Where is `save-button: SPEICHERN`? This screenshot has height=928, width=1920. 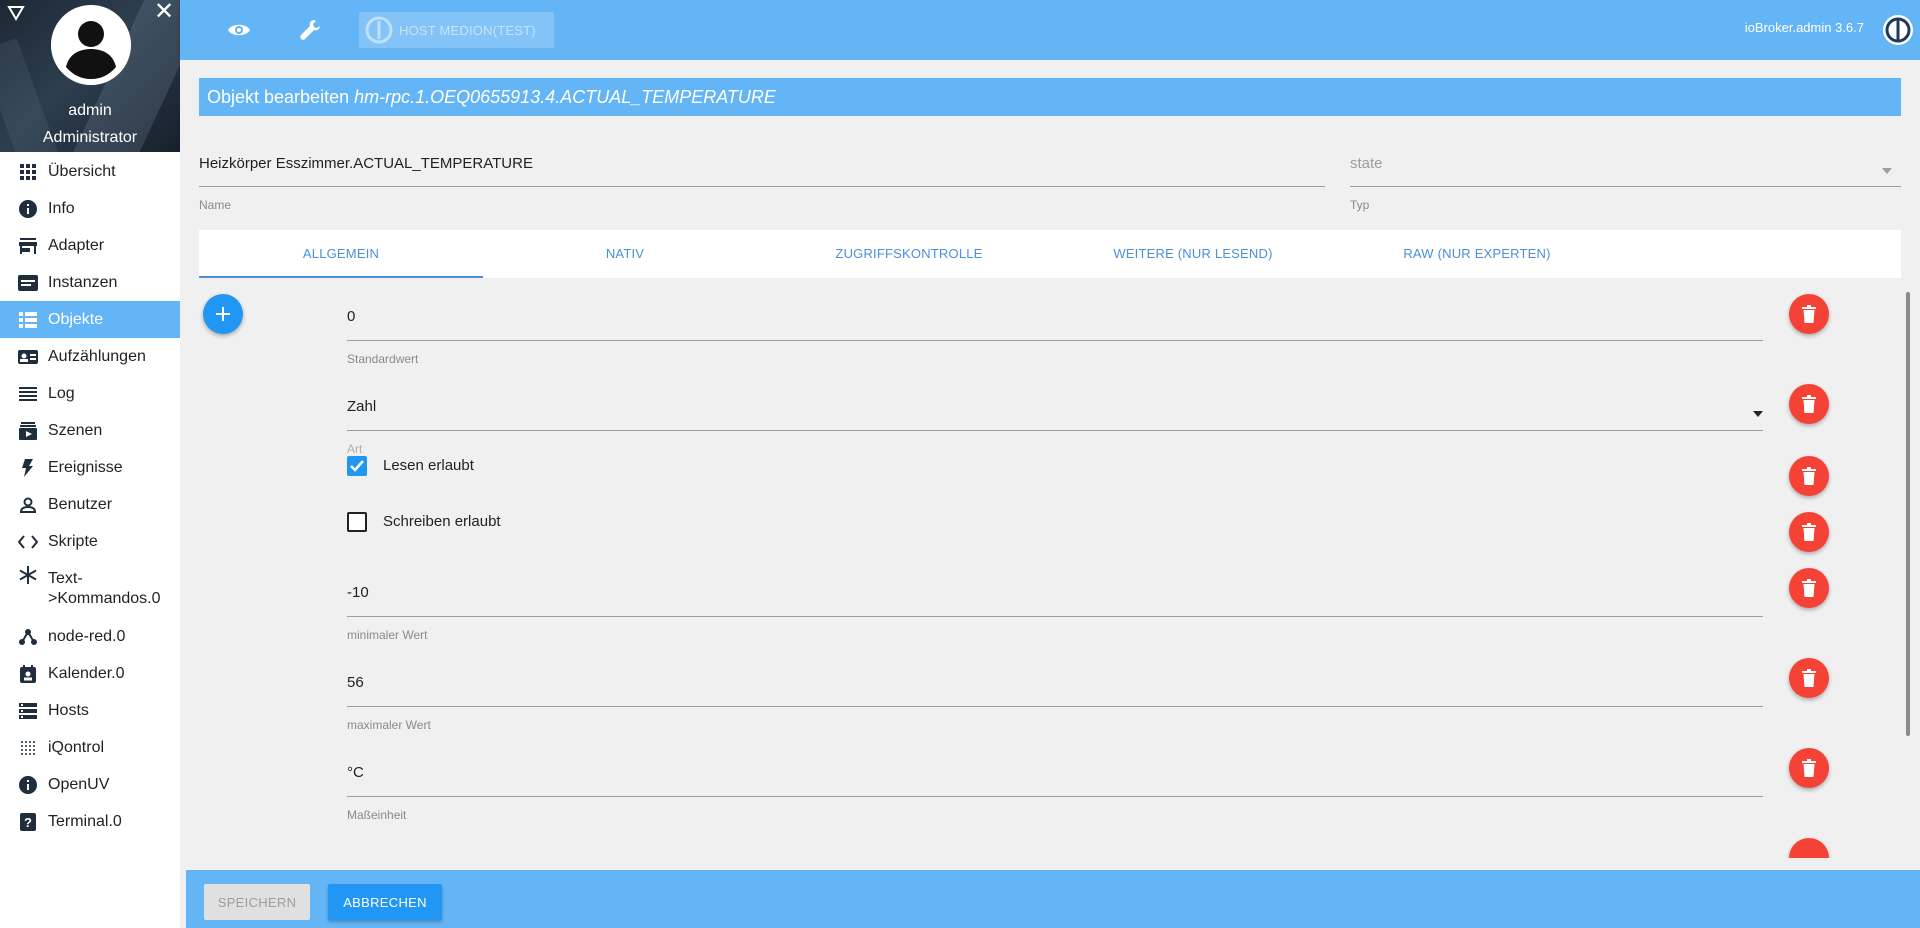
save-button: SPEICHERN is located at coordinates (257, 902).